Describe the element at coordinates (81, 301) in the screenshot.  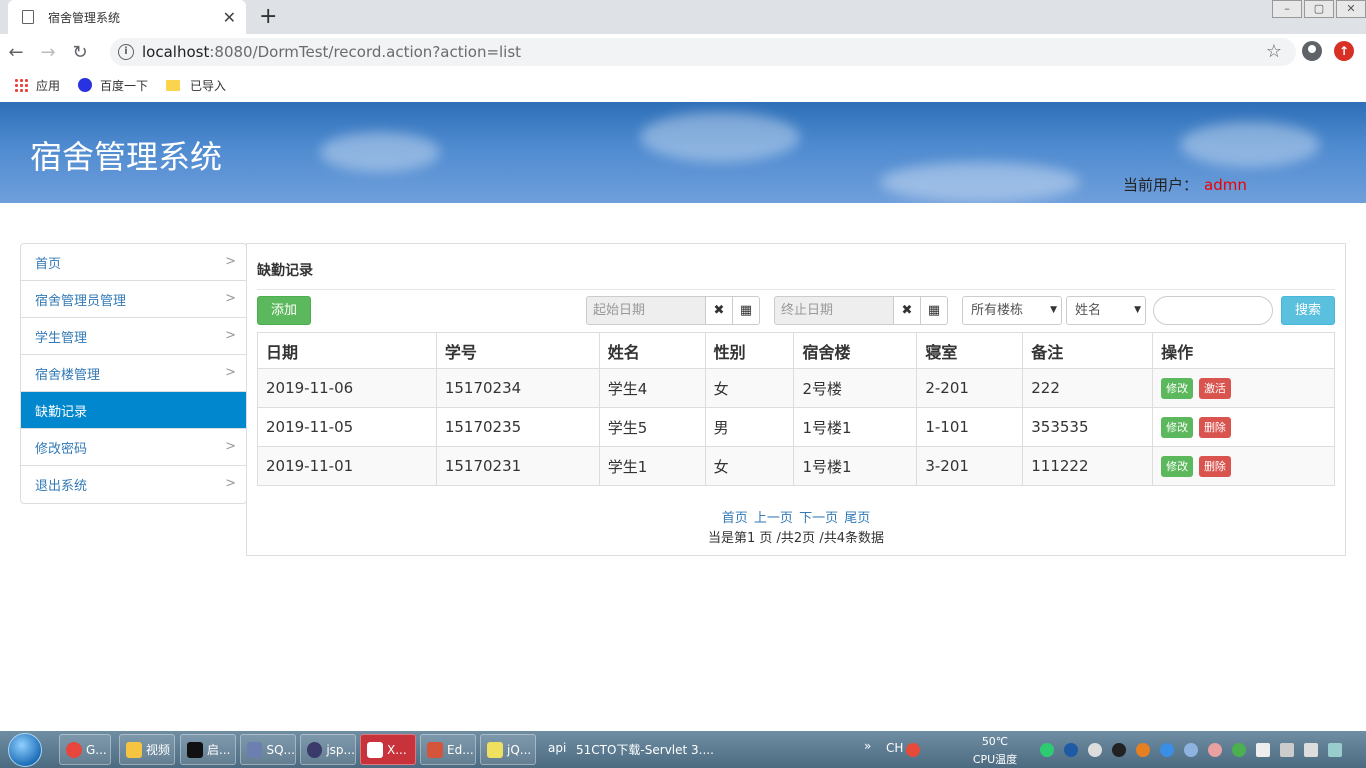
I see `sidebar-item-label: 宿舍管理员管理` at that location.